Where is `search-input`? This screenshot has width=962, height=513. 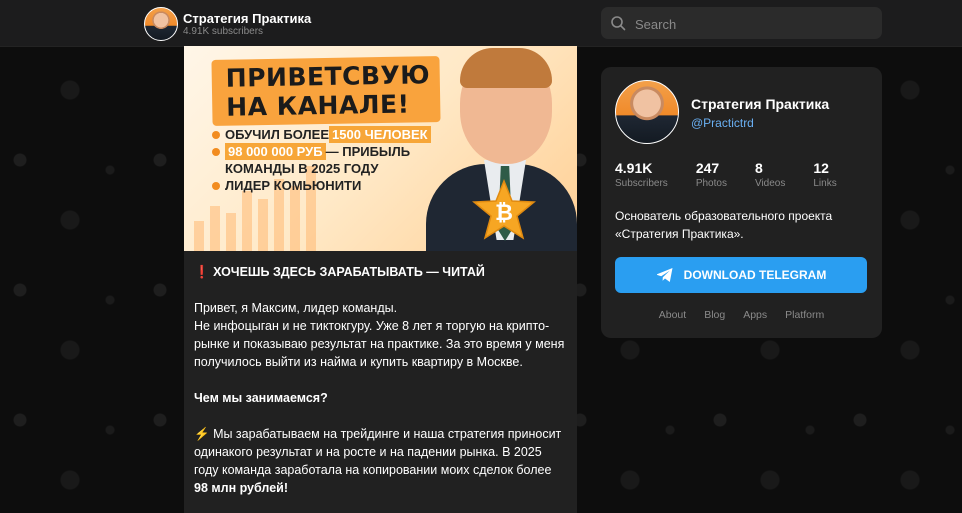 search-input is located at coordinates (755, 24).